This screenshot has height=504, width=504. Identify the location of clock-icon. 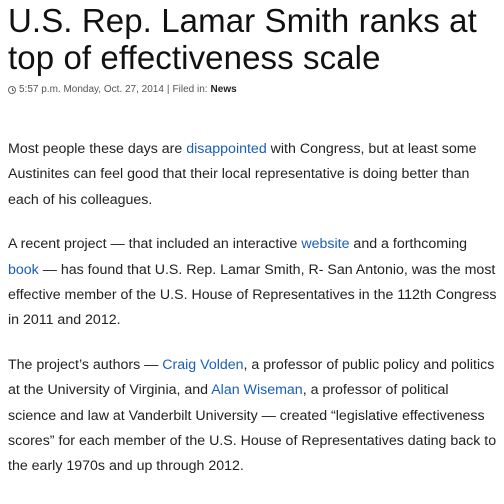
(12, 90).